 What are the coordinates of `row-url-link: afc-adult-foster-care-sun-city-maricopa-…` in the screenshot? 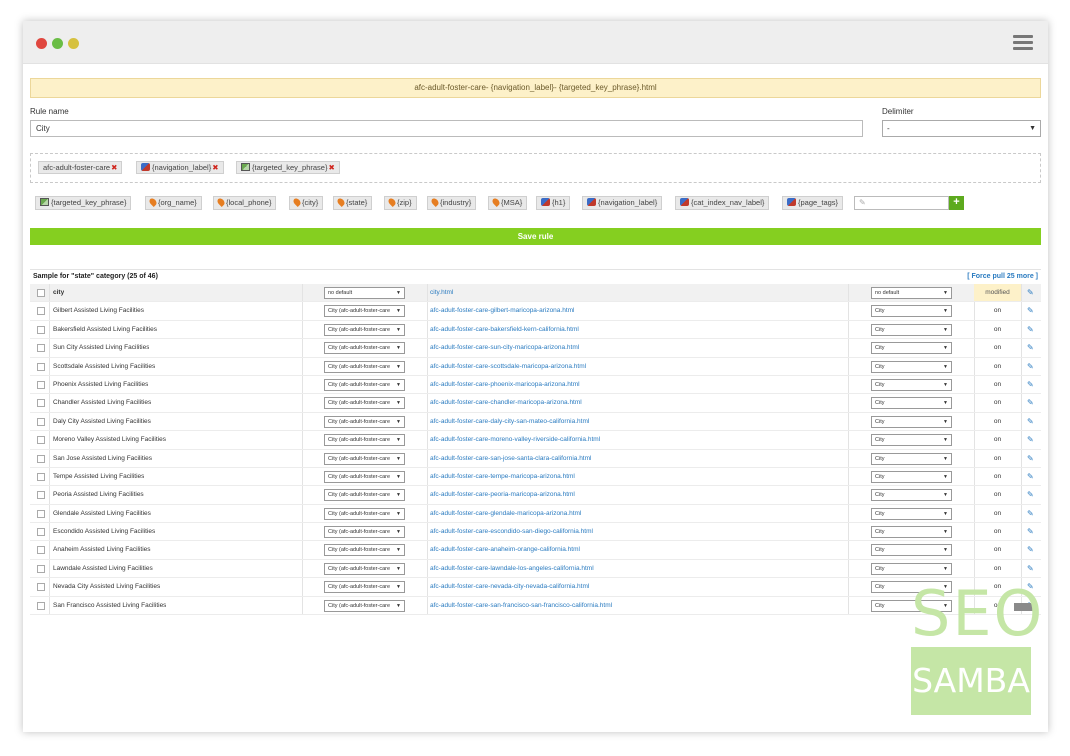 It's located at (504, 347).